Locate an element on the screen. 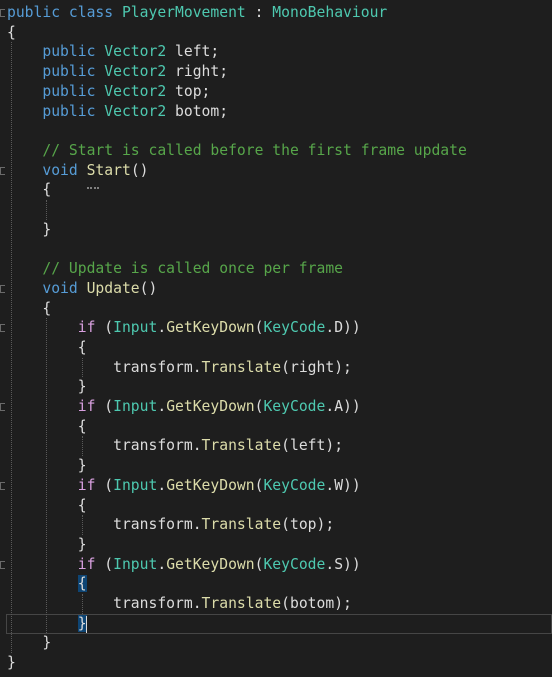  code-line: transform.Translate(right); is located at coordinates (179, 368).